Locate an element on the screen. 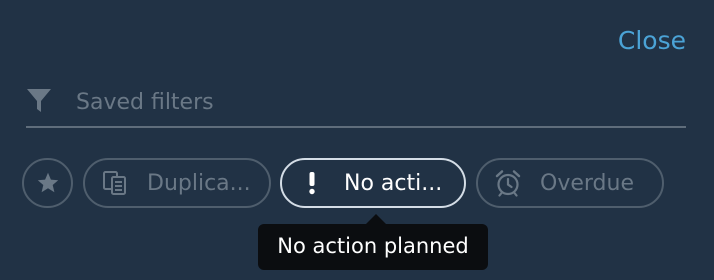 This screenshot has width=714, height=280. starred-filter-button is located at coordinates (47, 183).